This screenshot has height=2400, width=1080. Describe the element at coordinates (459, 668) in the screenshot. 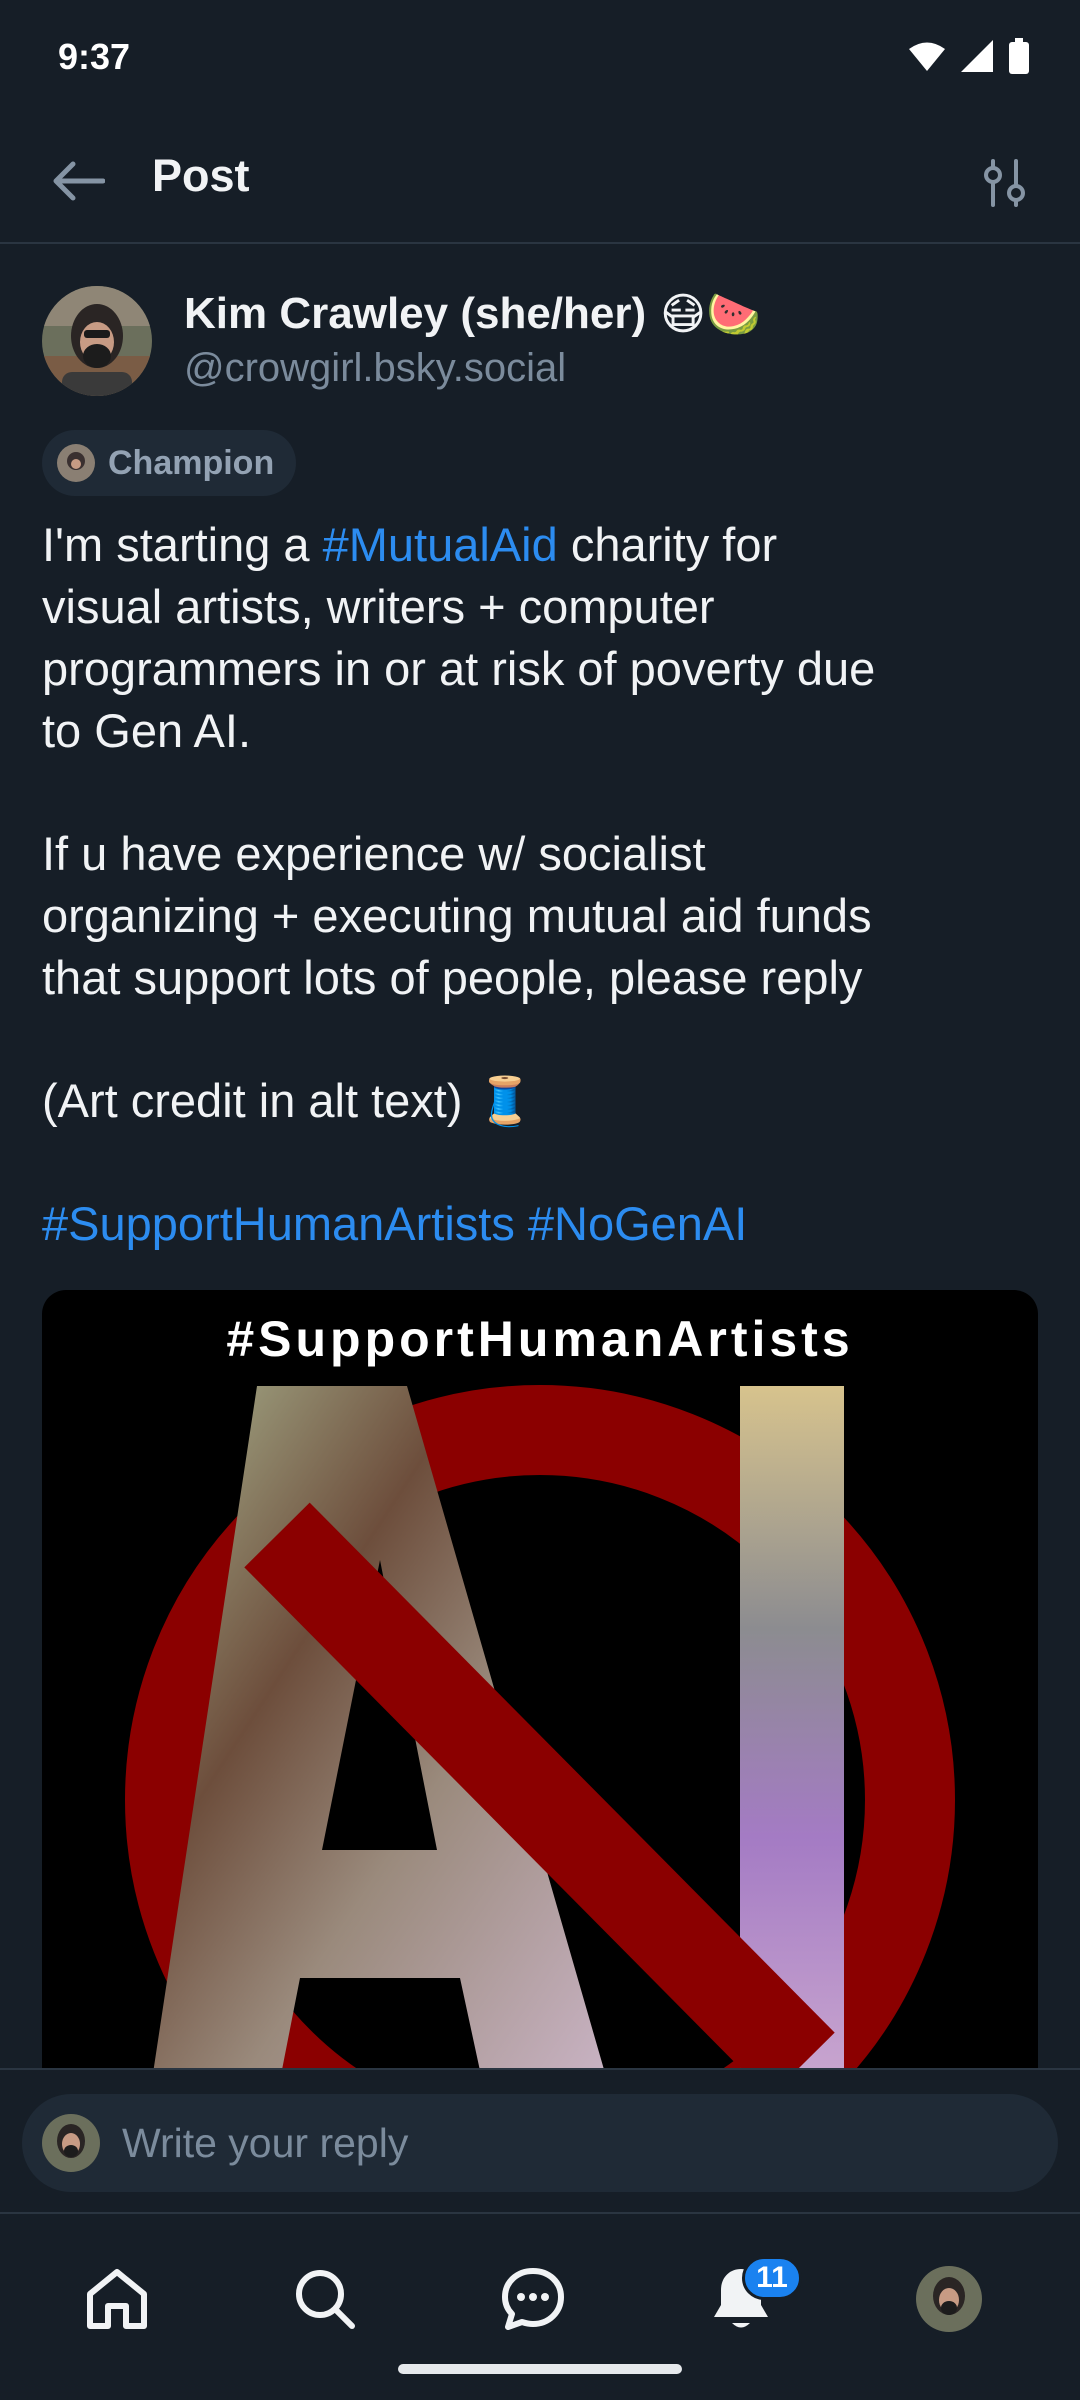

I see `post-line: programmers in or at risk of poverty due` at that location.